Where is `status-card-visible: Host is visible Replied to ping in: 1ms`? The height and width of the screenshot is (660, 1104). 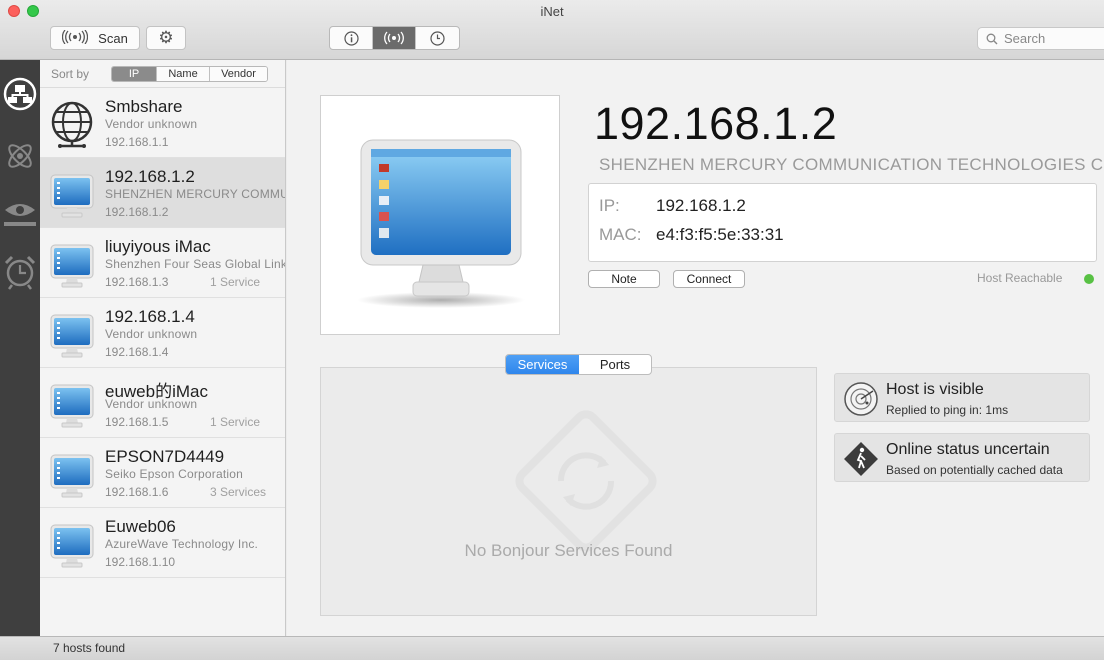
status-card-visible: Host is visible Replied to ping in: 1ms is located at coordinates (962, 397).